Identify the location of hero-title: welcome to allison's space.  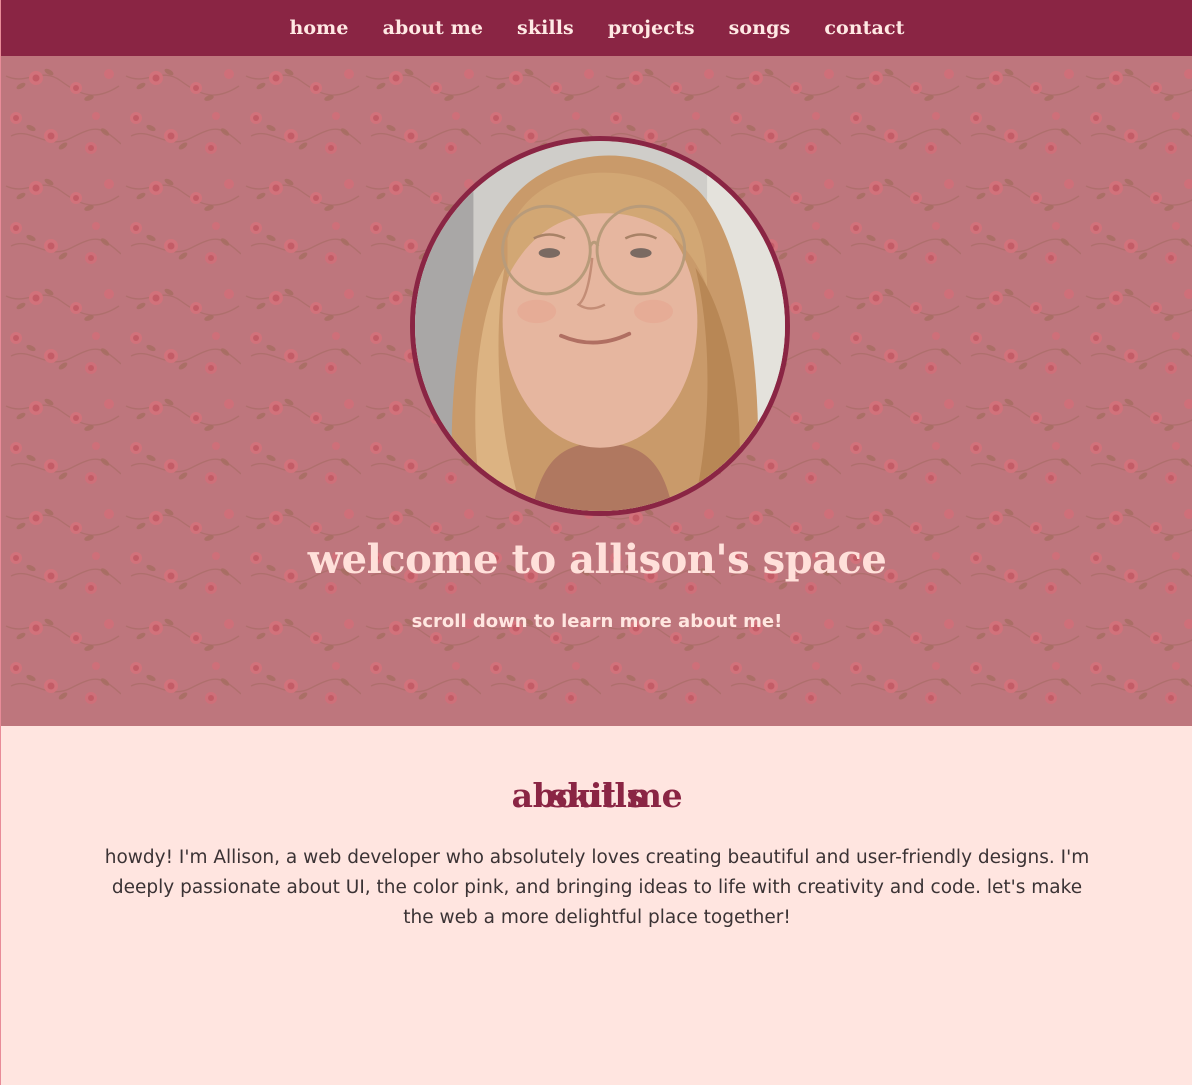
(597, 559).